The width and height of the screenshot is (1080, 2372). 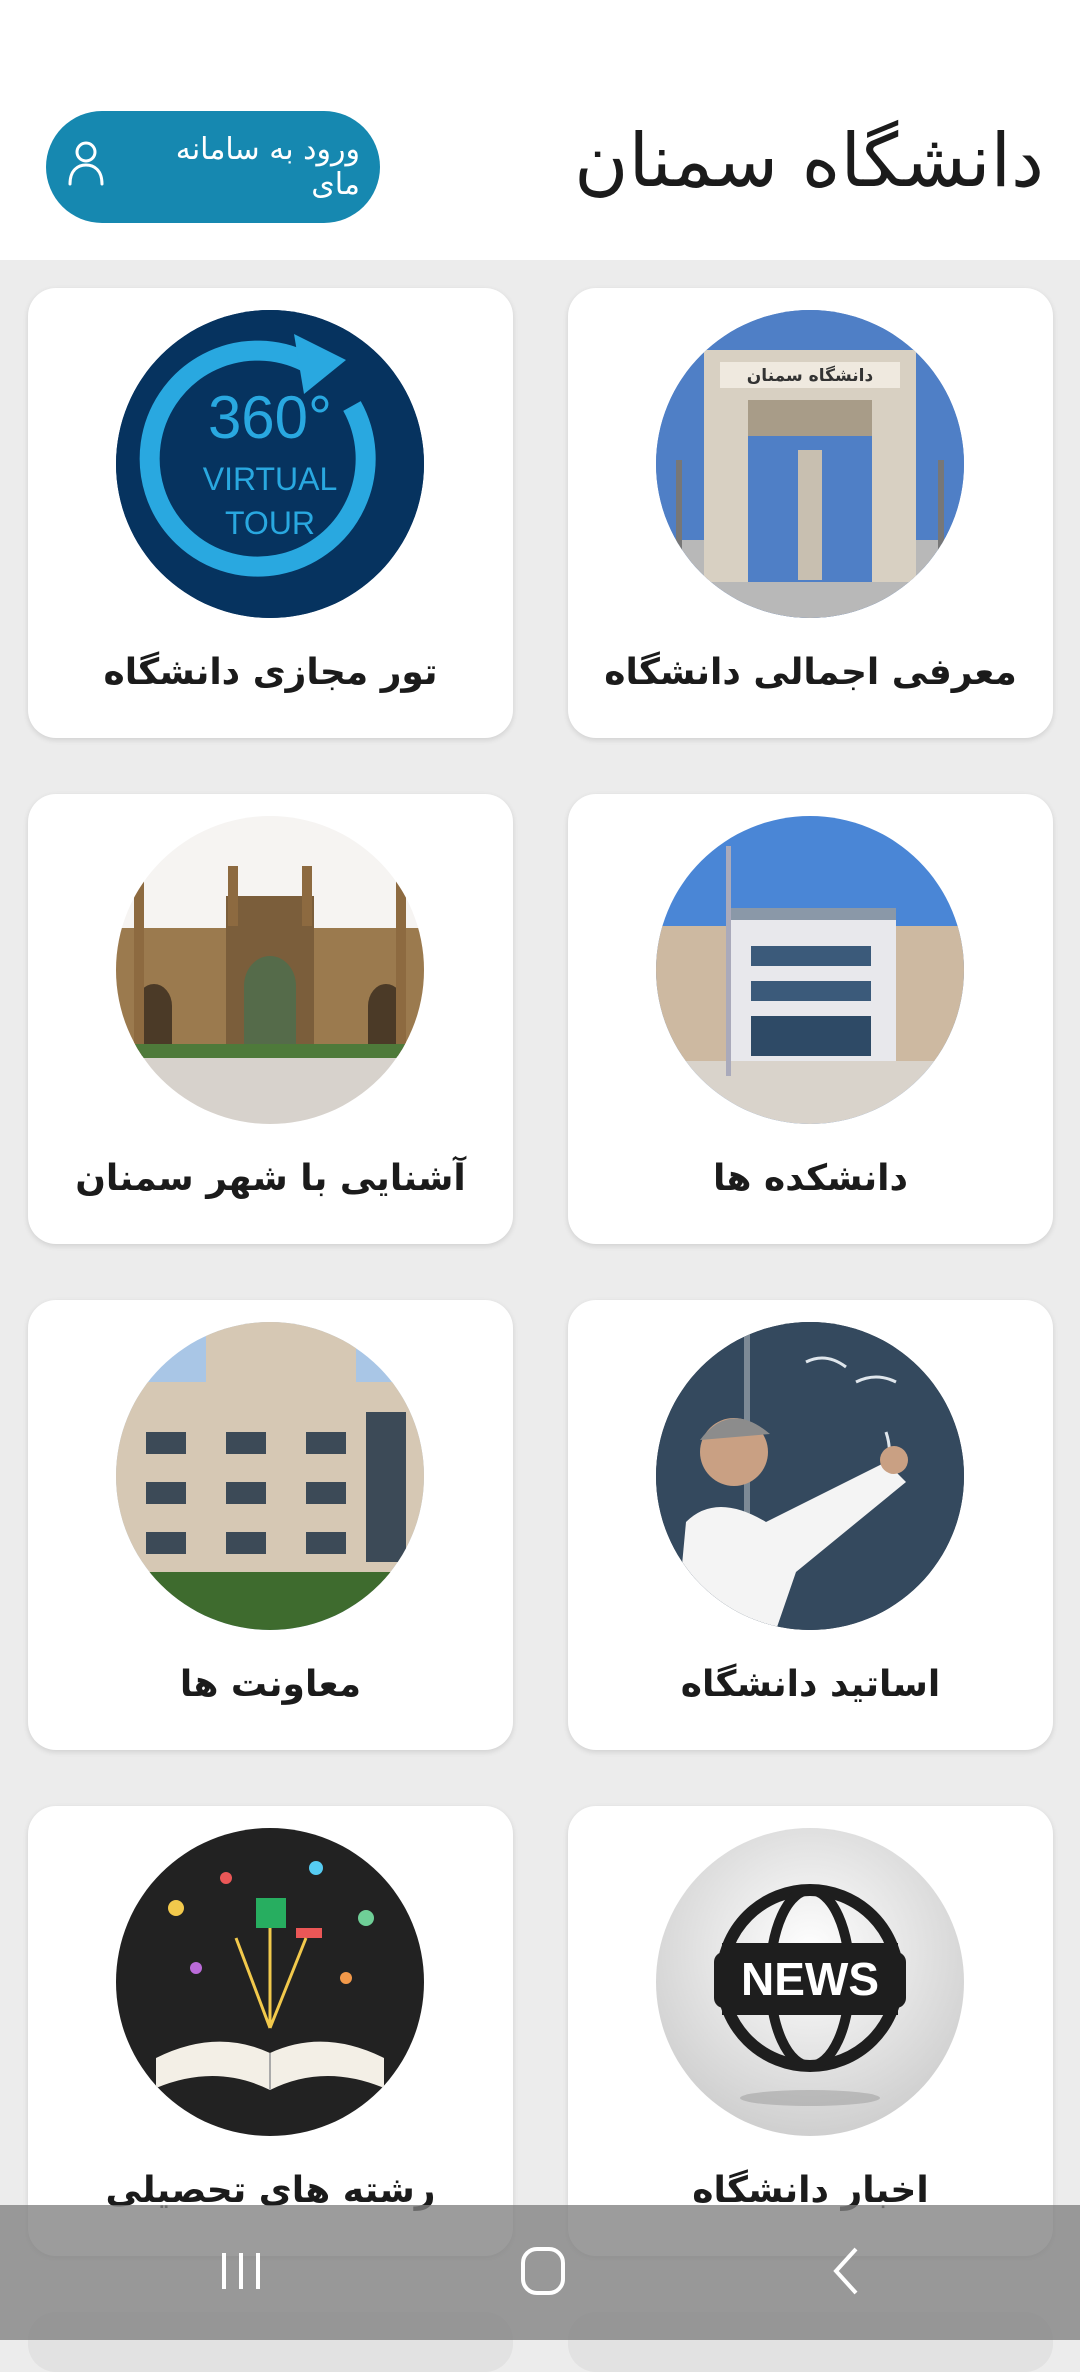 I want to click on card-study-fields: رشته های تحصیلی, so click(x=270, y=2031).